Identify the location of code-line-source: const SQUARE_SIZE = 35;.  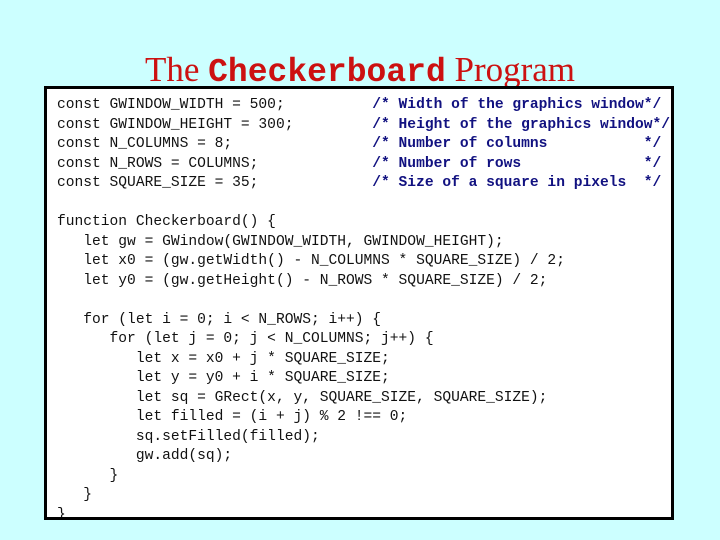
(215, 183).